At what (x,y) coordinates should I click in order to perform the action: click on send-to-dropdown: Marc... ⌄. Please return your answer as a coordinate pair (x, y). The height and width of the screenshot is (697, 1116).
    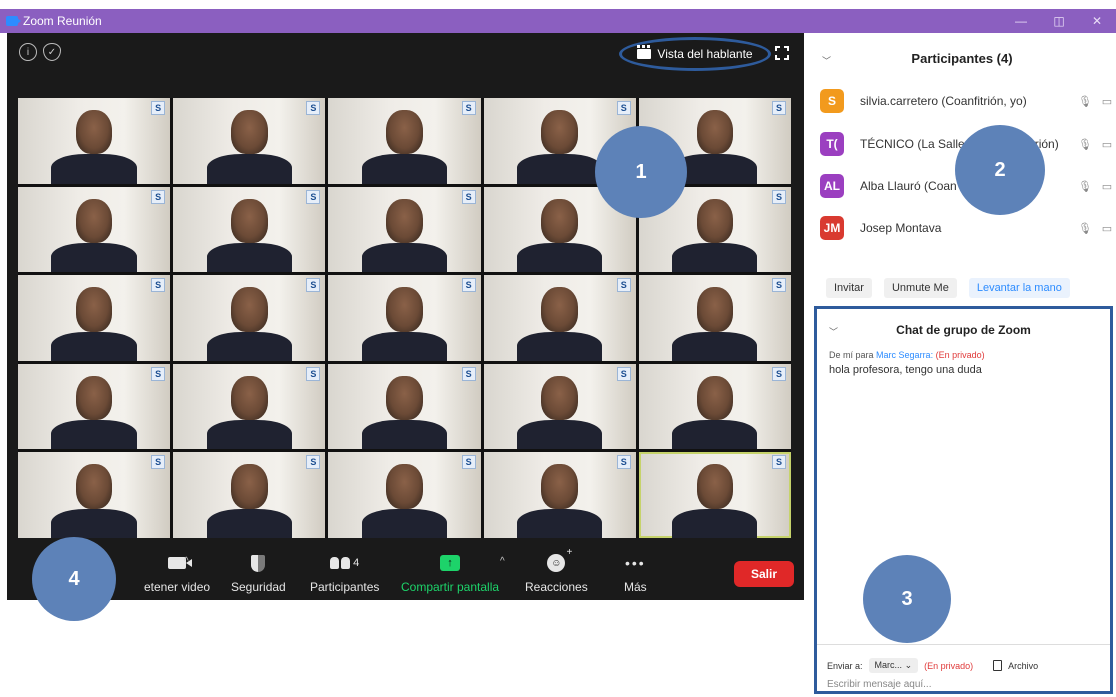
    Looking at the image, I should click on (893, 665).